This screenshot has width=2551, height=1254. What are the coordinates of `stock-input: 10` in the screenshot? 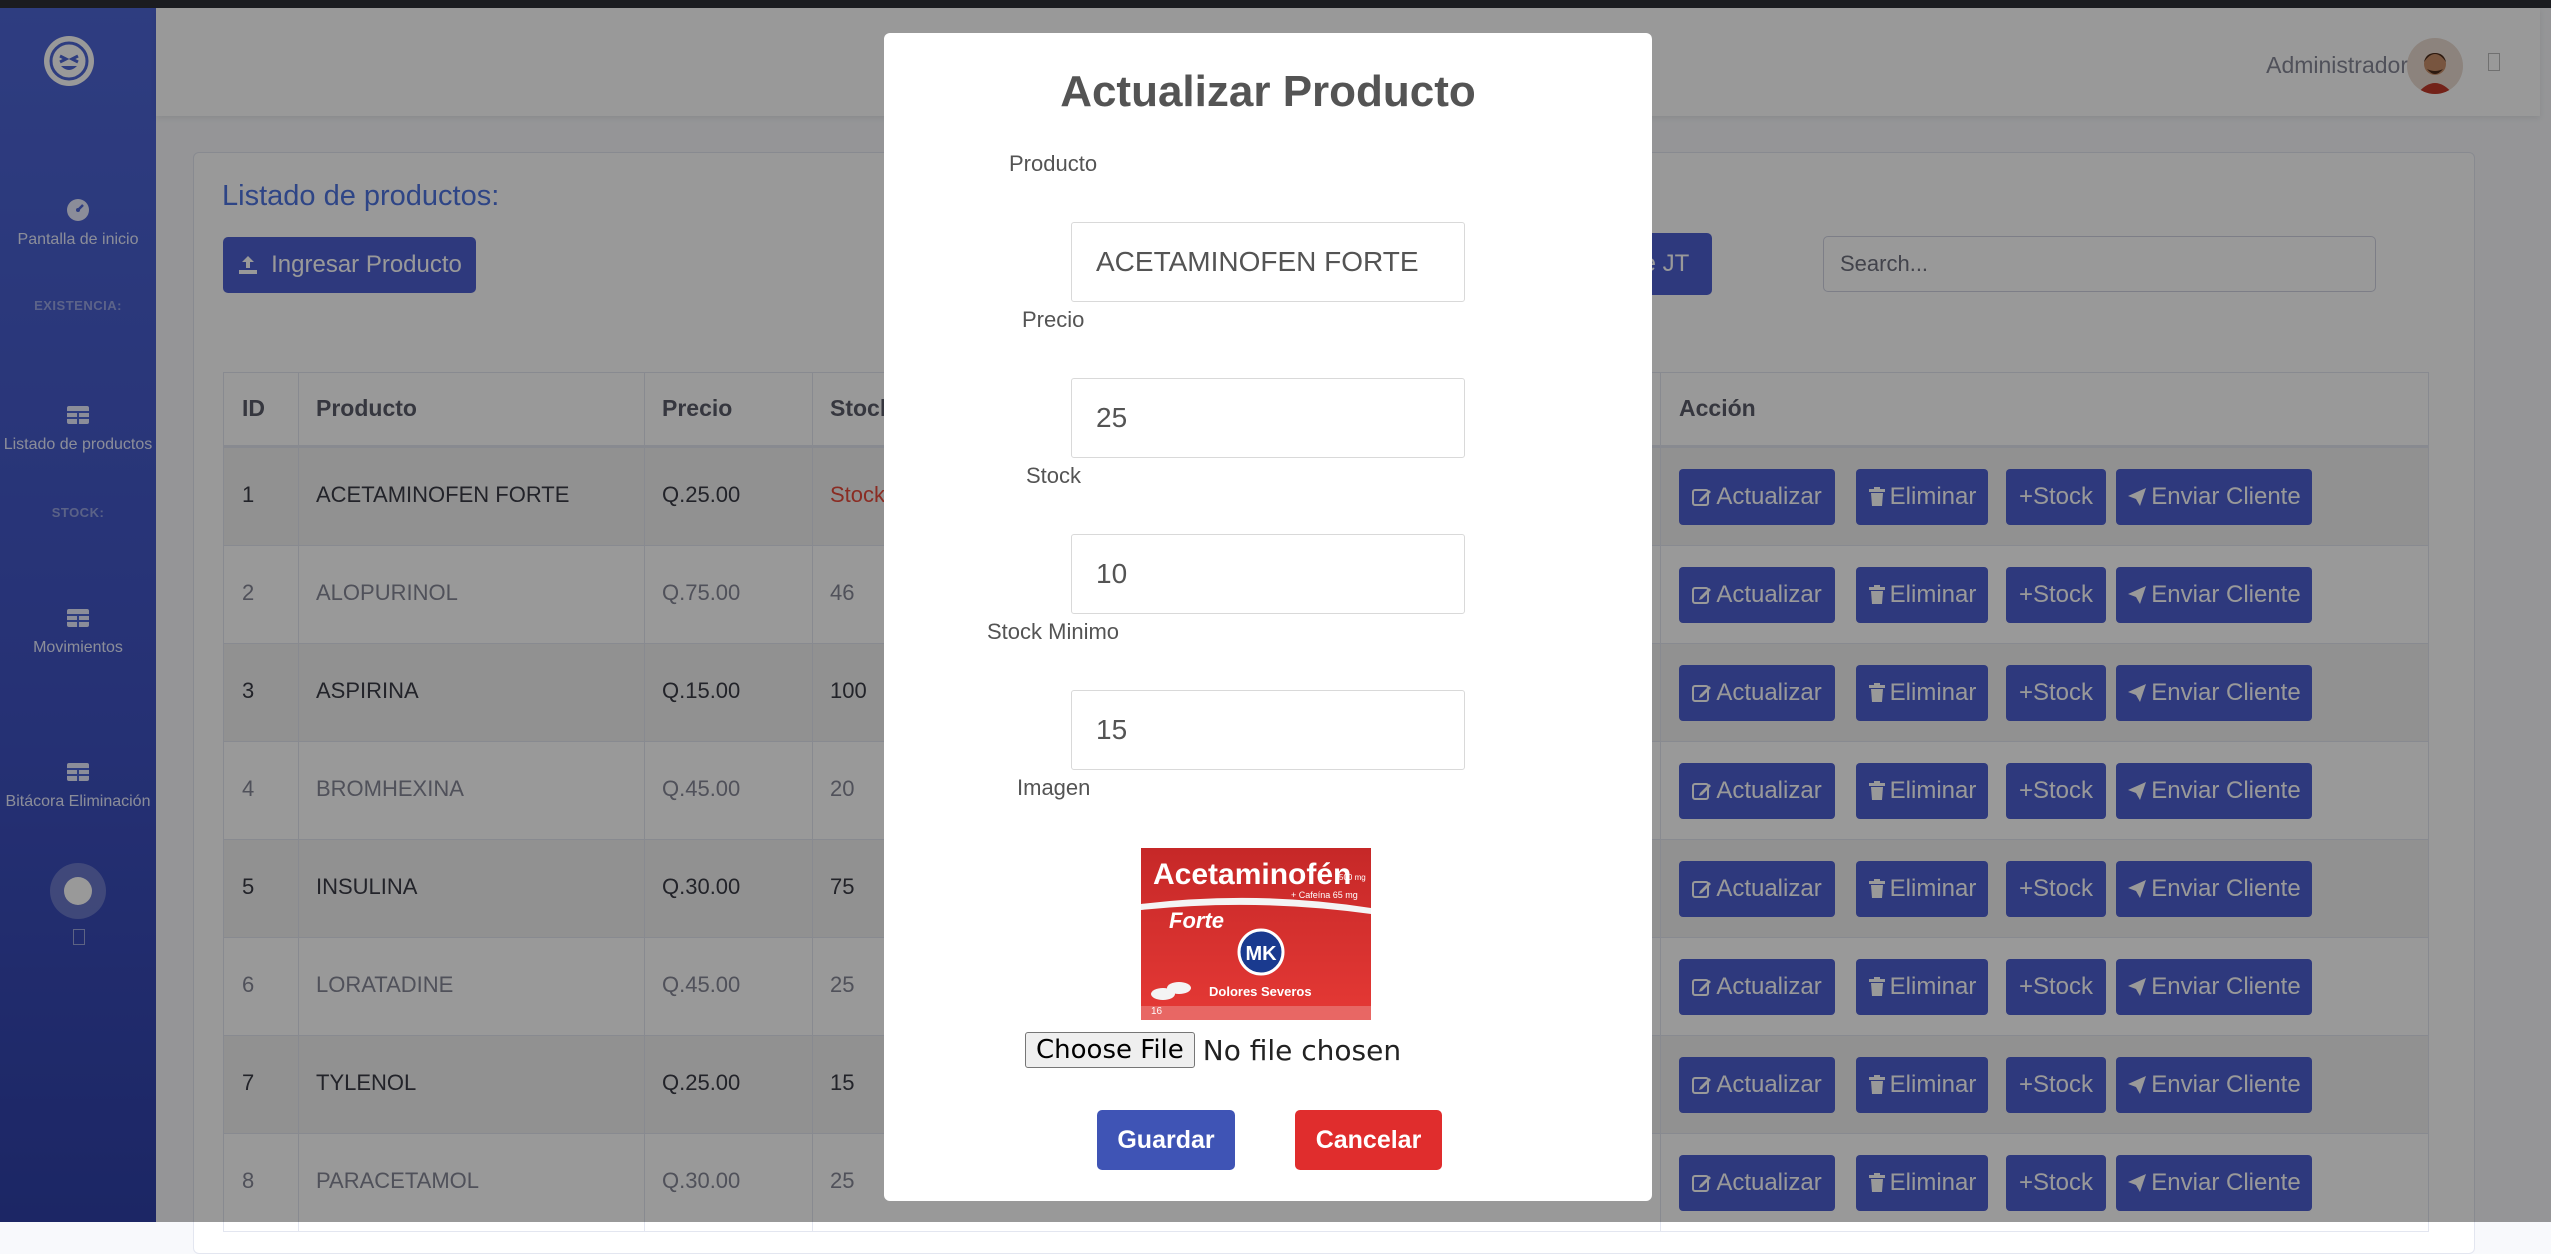 It's located at (1268, 574).